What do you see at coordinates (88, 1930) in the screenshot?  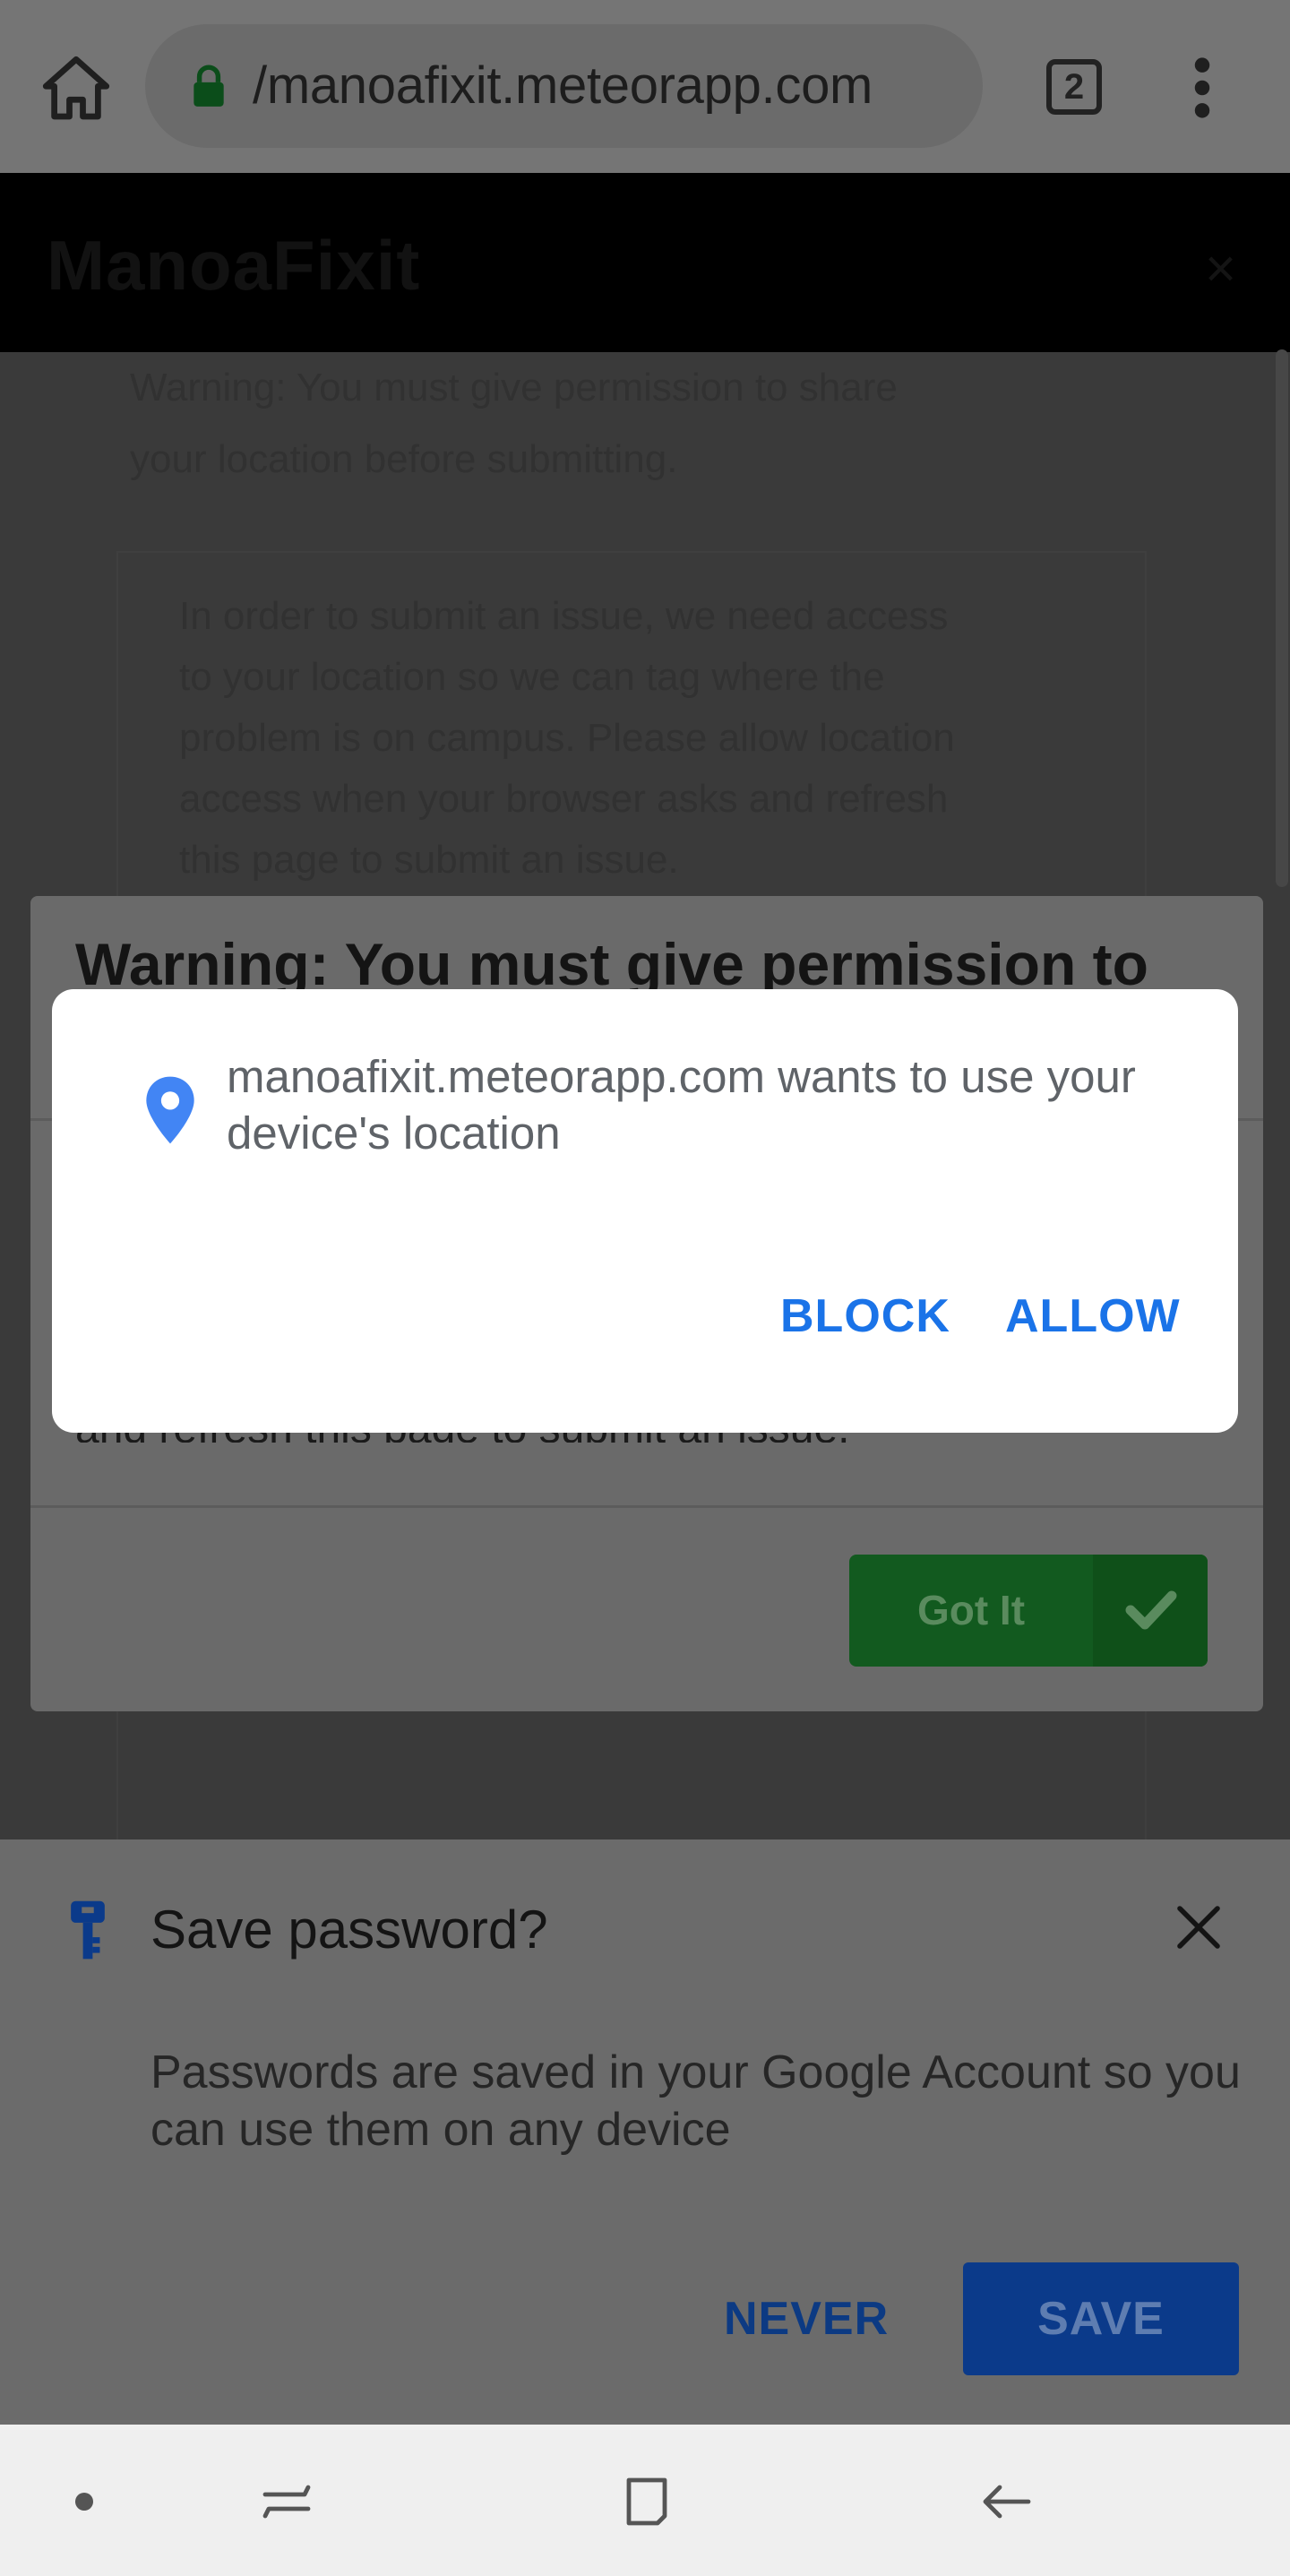 I see `key-icon` at bounding box center [88, 1930].